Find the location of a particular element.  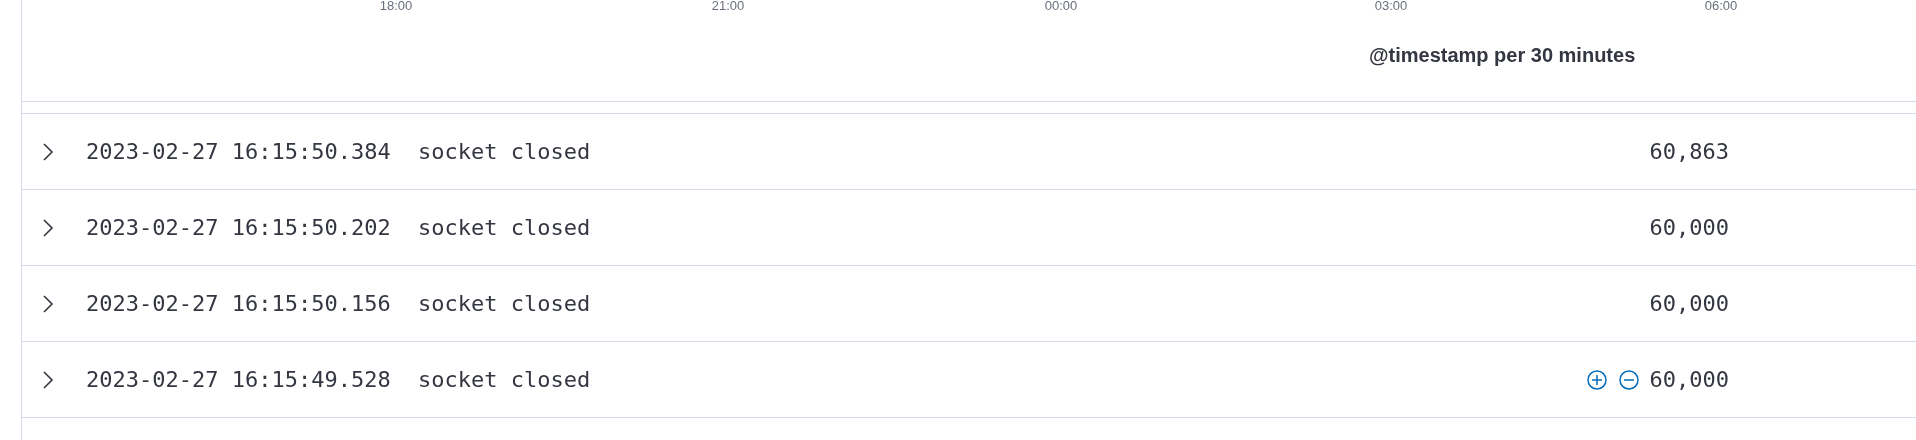

axis-title: @timestamp per 30 minutes is located at coordinates (1502, 55).